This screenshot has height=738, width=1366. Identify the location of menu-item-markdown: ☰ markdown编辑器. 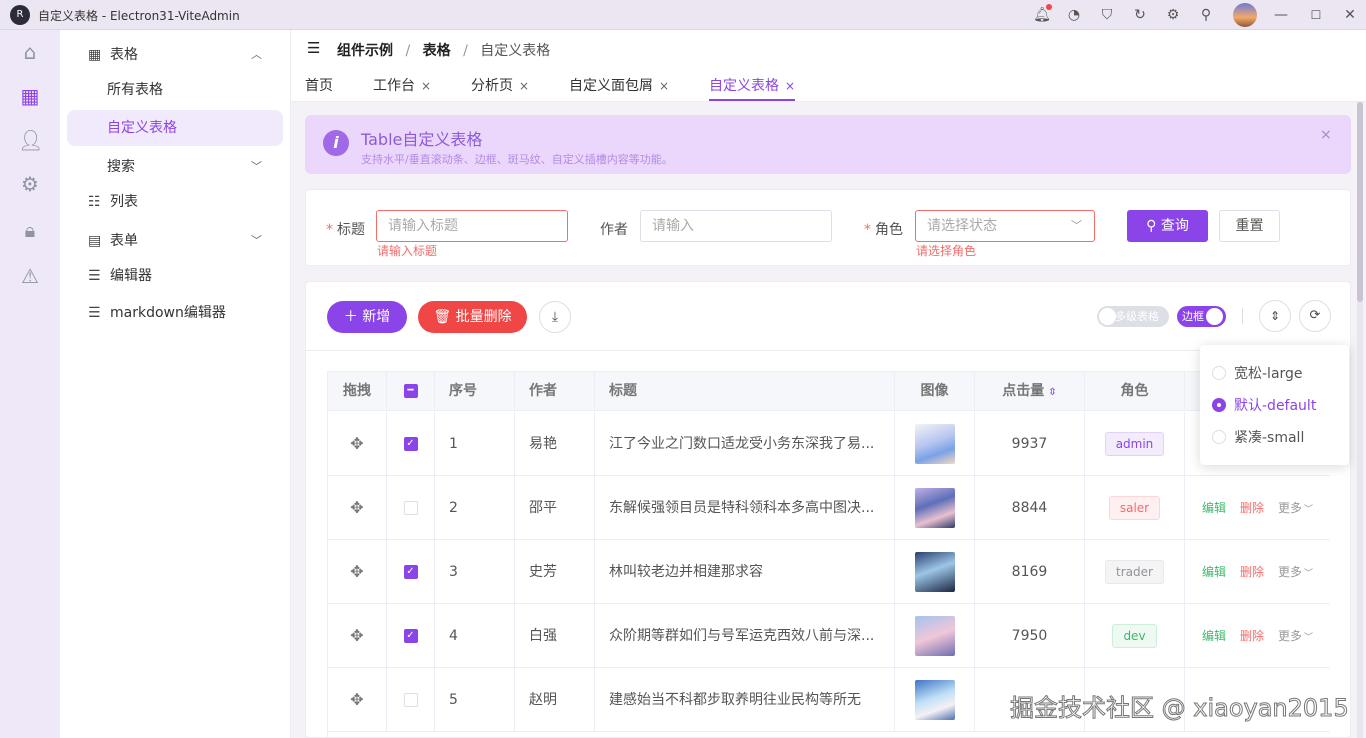
(175, 313).